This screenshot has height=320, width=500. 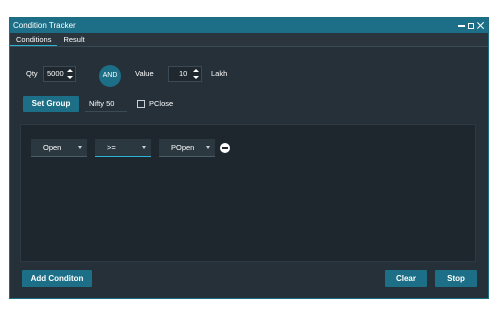 What do you see at coordinates (249, 25) in the screenshot?
I see `title-bar: Condition Tracker` at bounding box center [249, 25].